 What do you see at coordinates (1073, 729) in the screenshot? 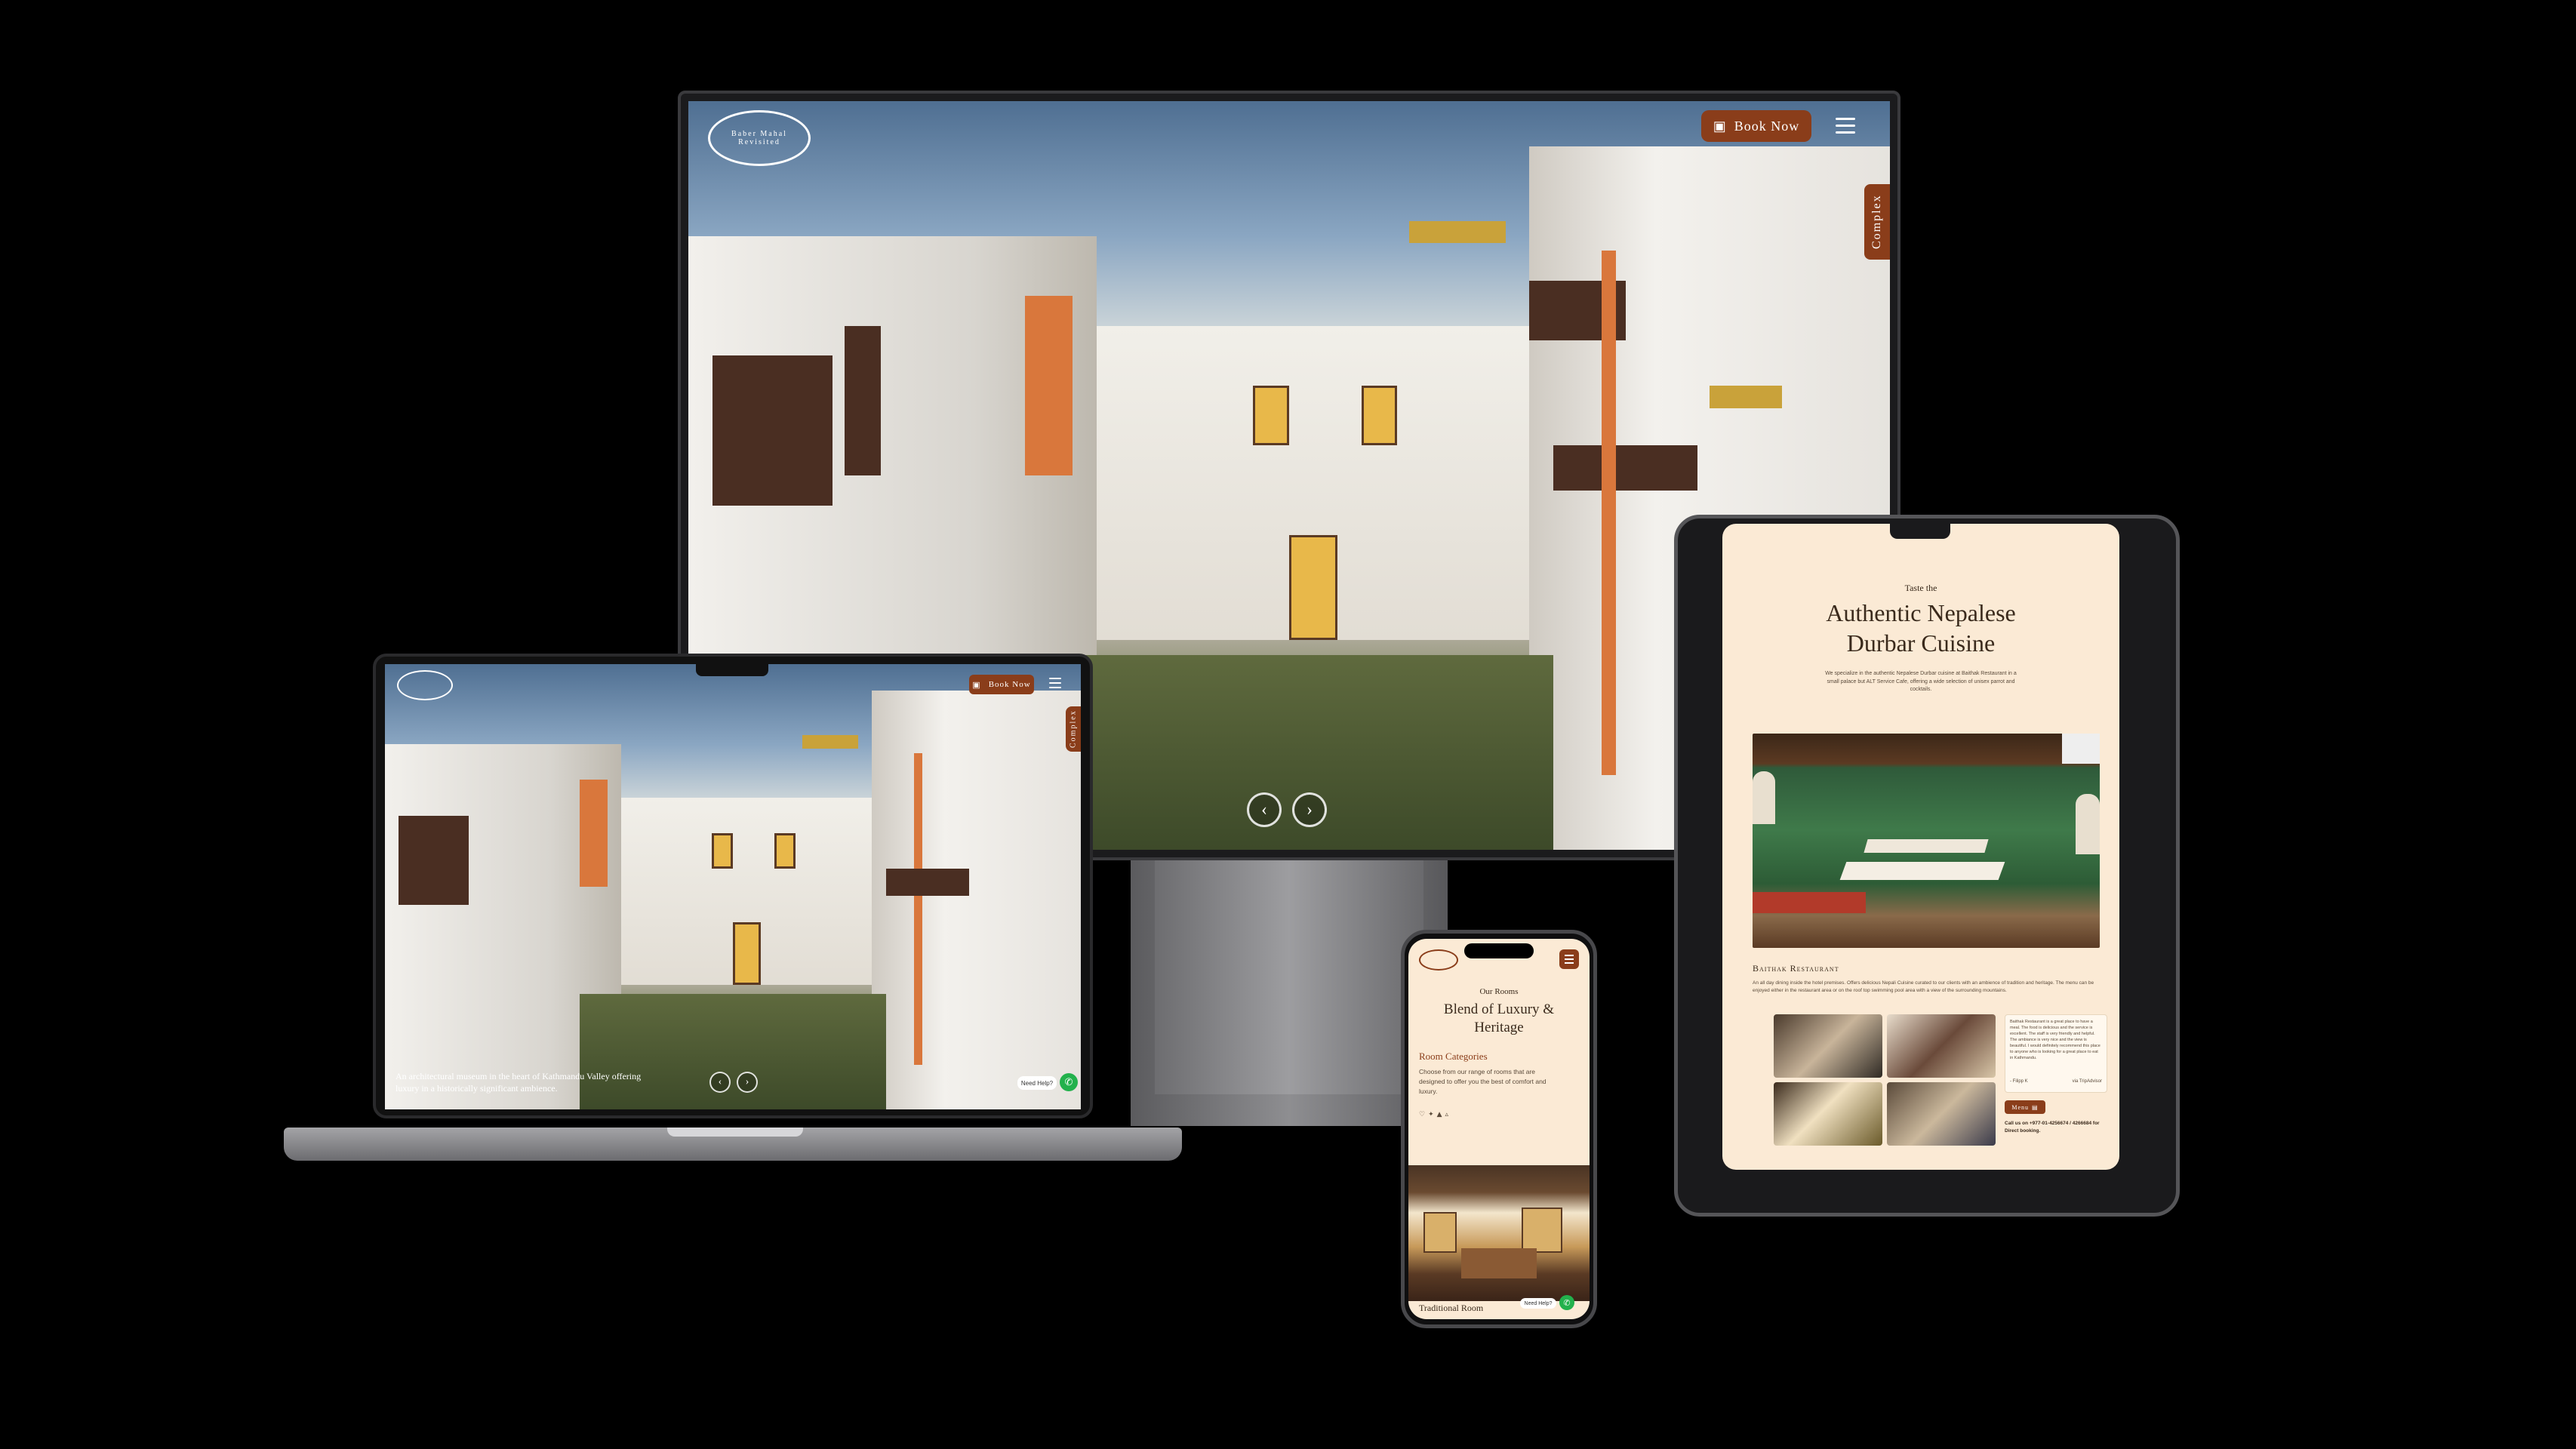
I see `laptop-complex-side-tab: Complex` at bounding box center [1073, 729].